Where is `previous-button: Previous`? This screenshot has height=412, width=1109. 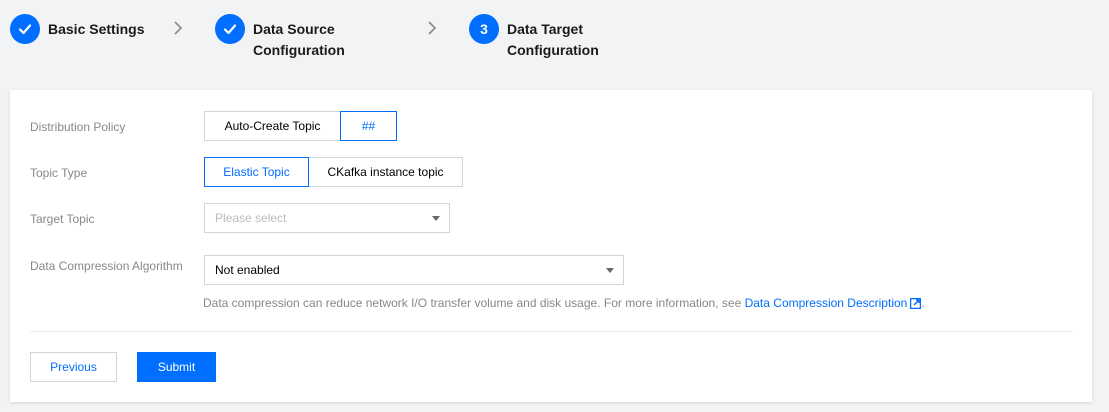
previous-button: Previous is located at coordinates (73, 367).